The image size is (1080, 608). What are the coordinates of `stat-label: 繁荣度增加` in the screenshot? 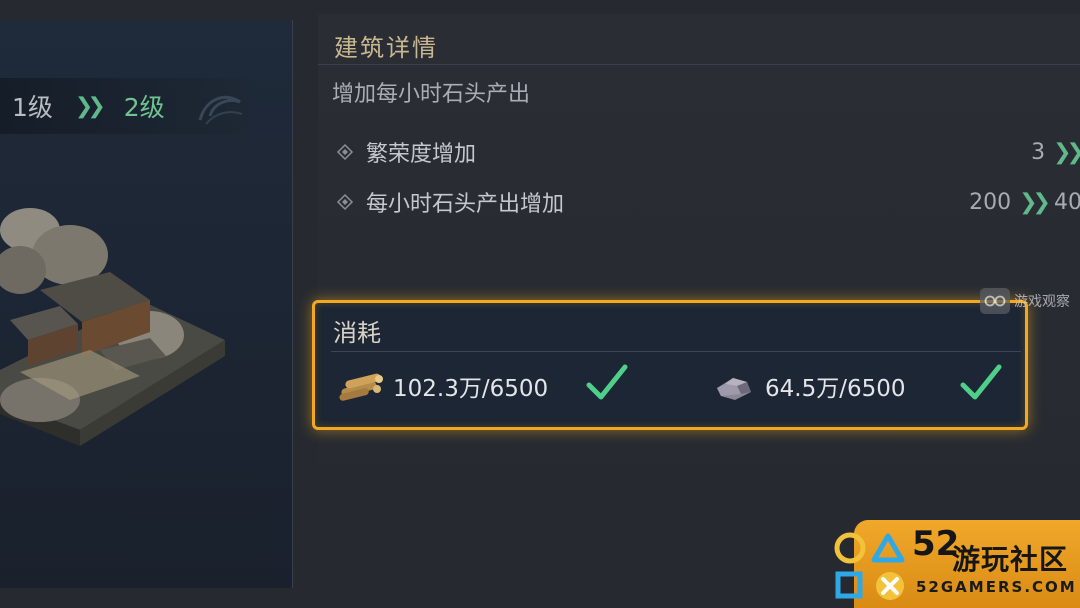 It's located at (421, 154).